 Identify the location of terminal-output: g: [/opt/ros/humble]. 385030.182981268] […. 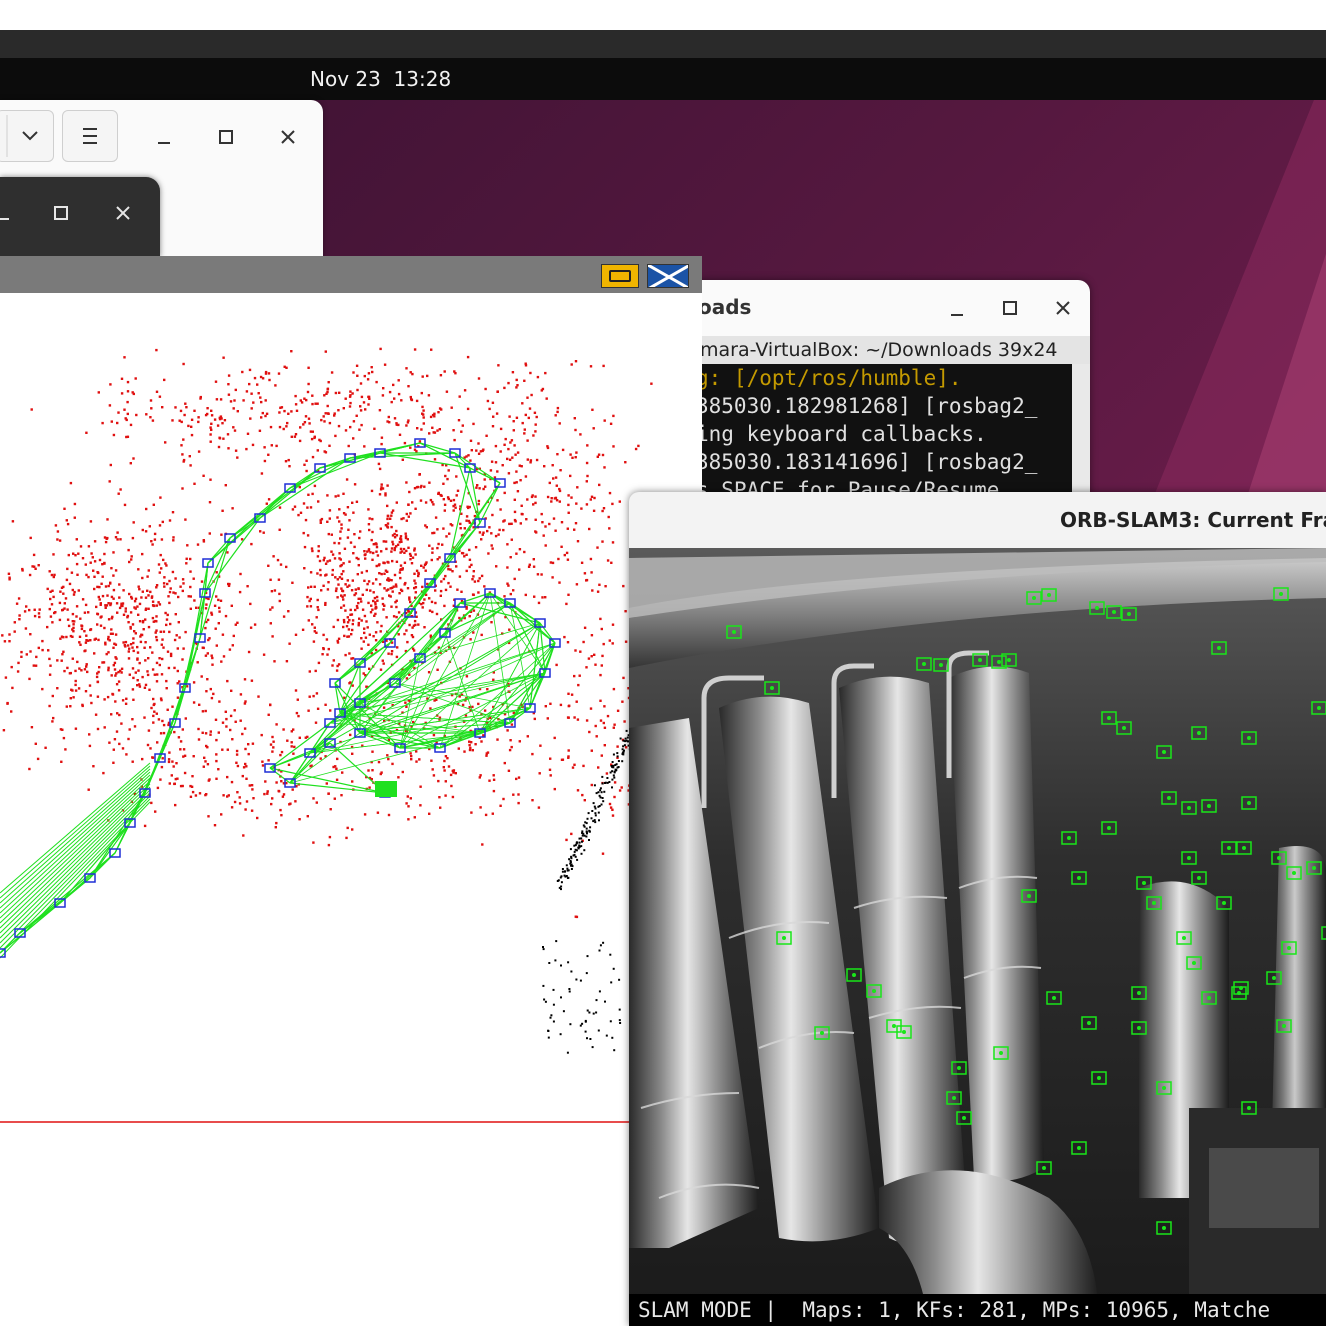
(881, 437).